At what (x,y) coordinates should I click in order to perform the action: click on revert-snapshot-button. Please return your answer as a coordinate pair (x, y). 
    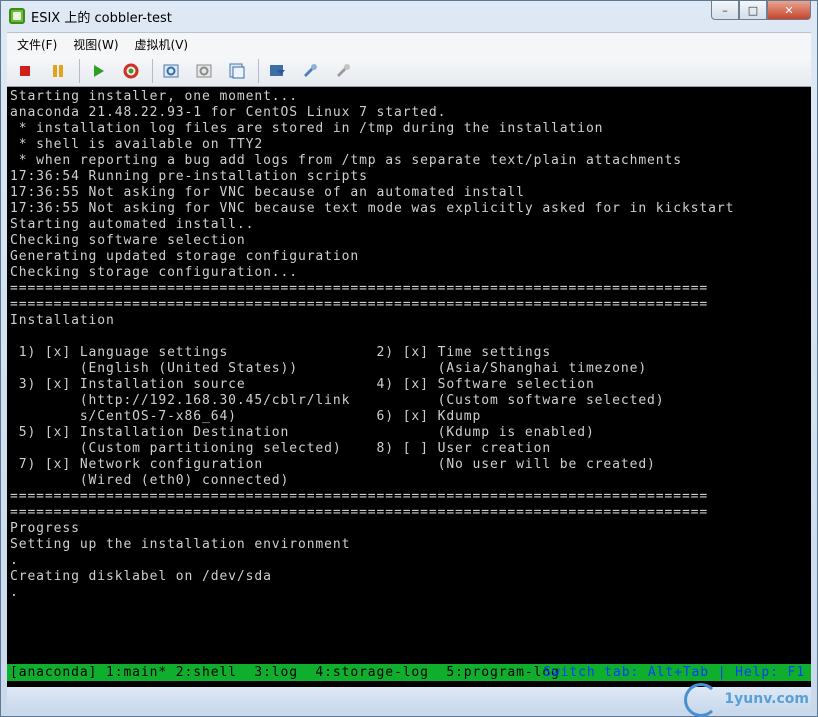
    Looking at the image, I should click on (204, 71).